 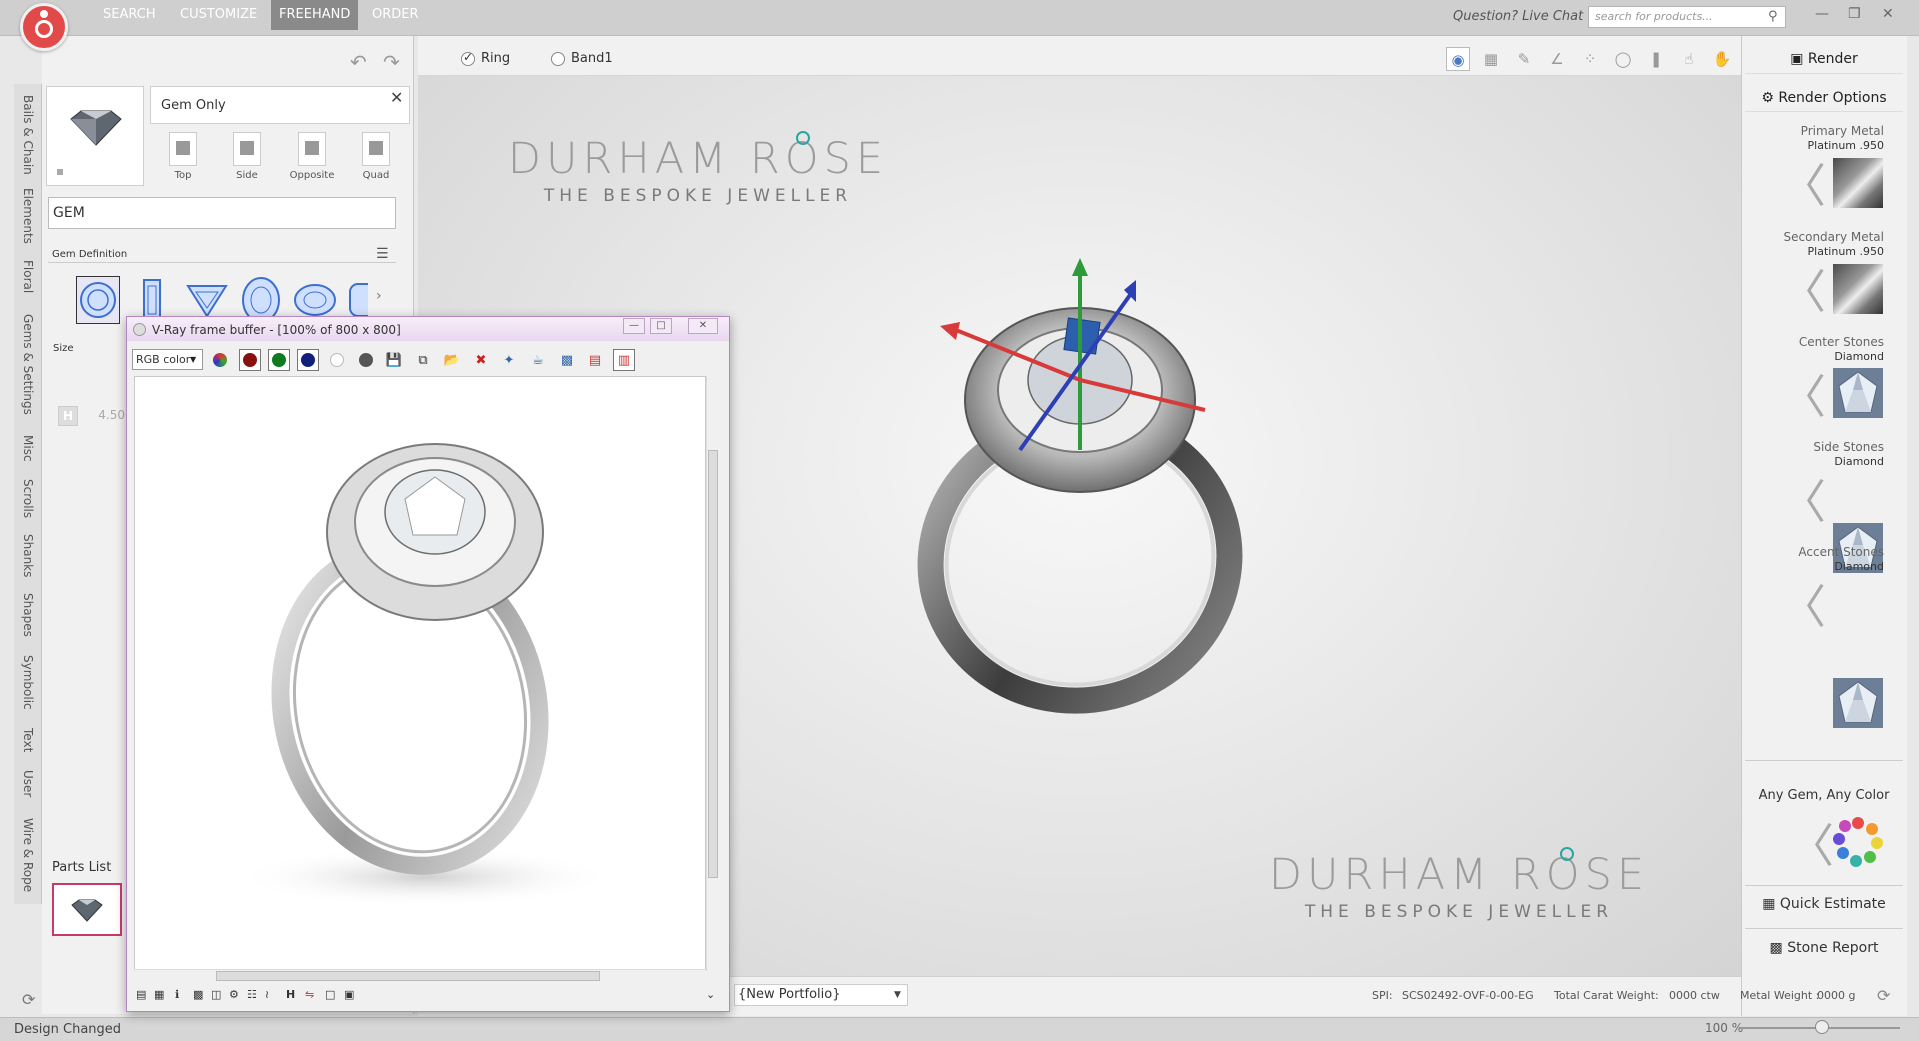 What do you see at coordinates (129, 15) in the screenshot?
I see `nav-search: SEARCH` at bounding box center [129, 15].